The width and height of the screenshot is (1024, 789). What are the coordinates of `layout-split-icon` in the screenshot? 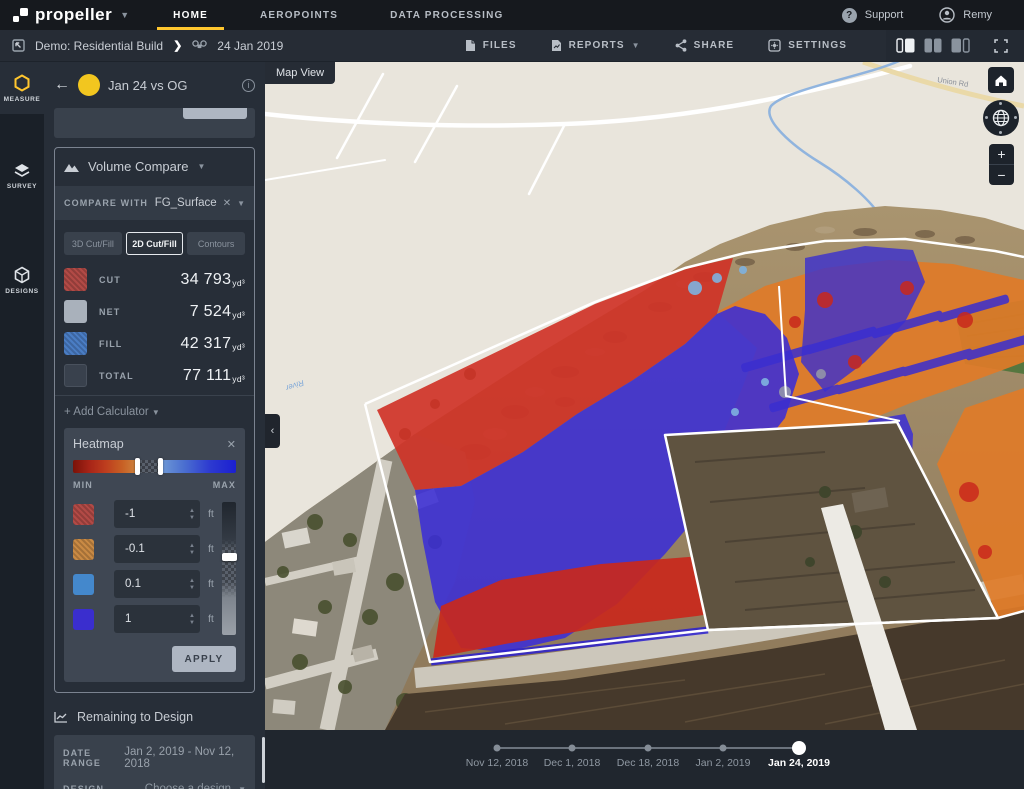 It's located at (933, 45).